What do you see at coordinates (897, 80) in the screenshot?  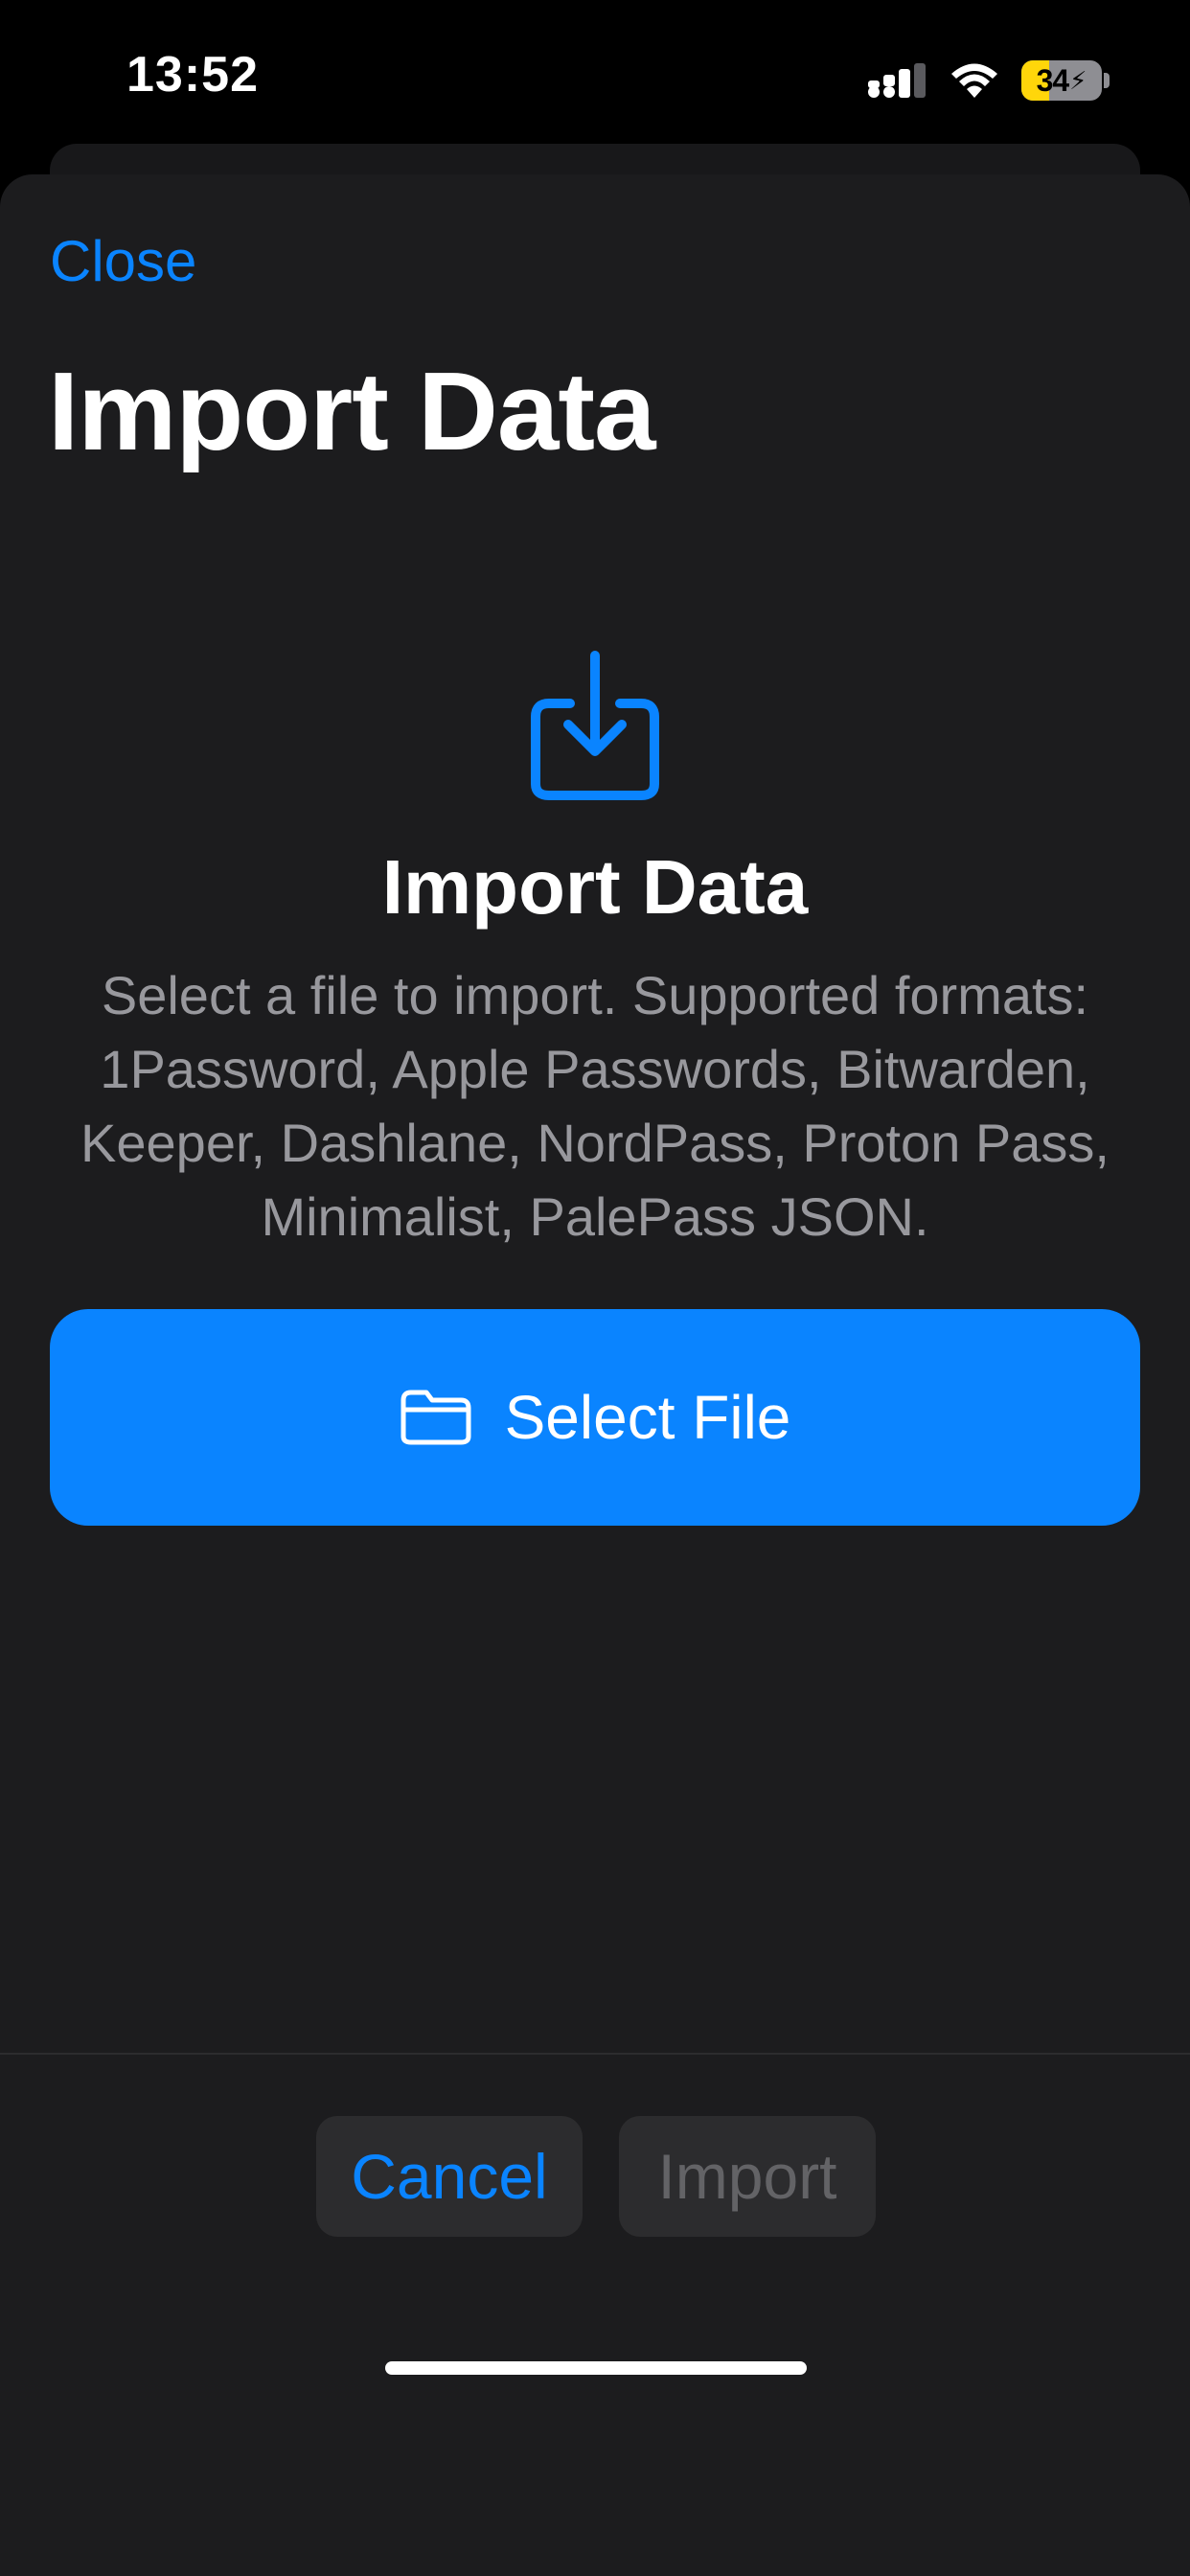 I see `cellular-signal-icon` at bounding box center [897, 80].